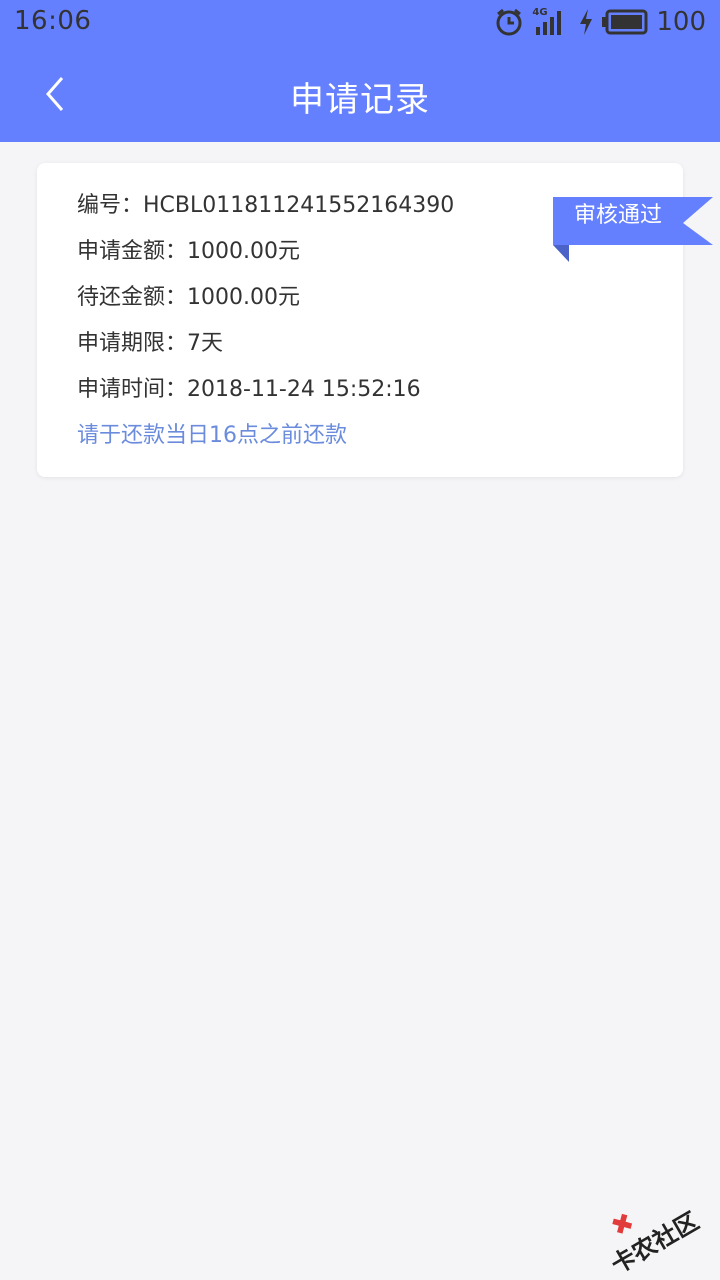 This screenshot has height=1280, width=720. Describe the element at coordinates (299, 205) in the screenshot. I see `row-value: HCBL011811241552164390` at that location.